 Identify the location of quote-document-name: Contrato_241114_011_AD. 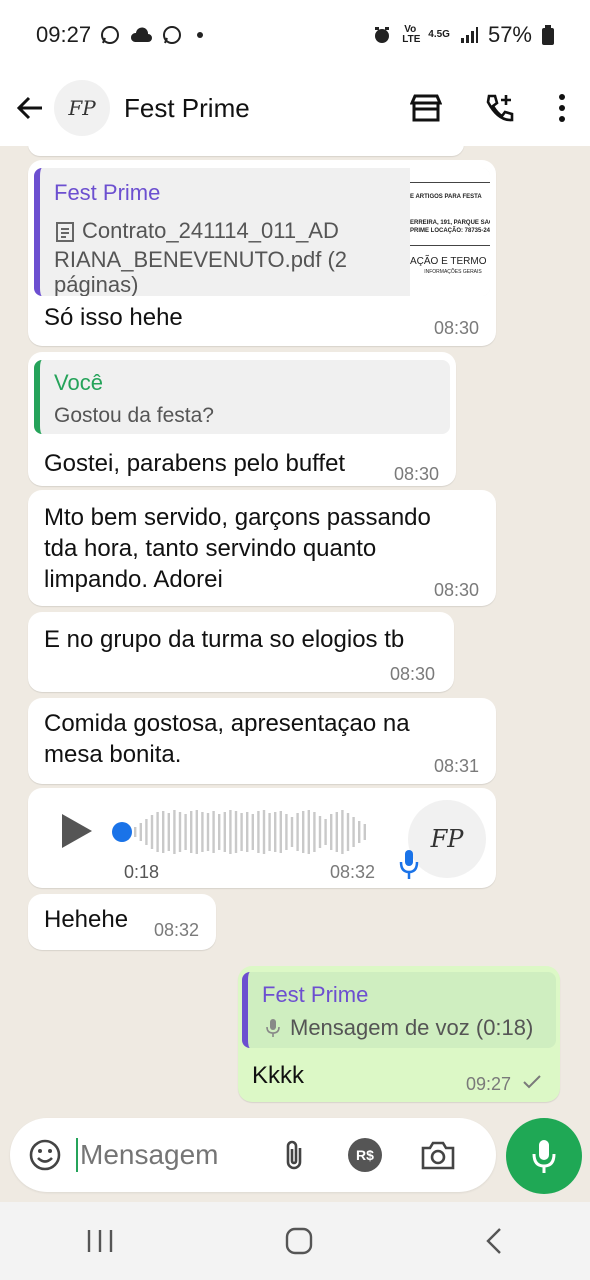
(210, 231).